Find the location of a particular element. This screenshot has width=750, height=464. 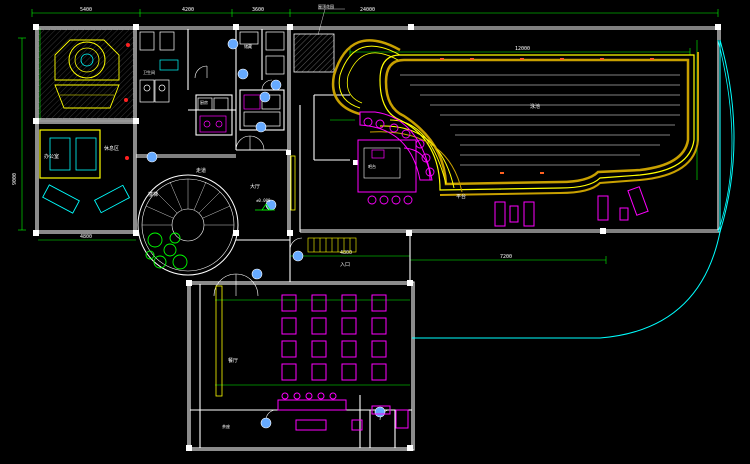

dim-left-side: 9000 is located at coordinates (15, 179).